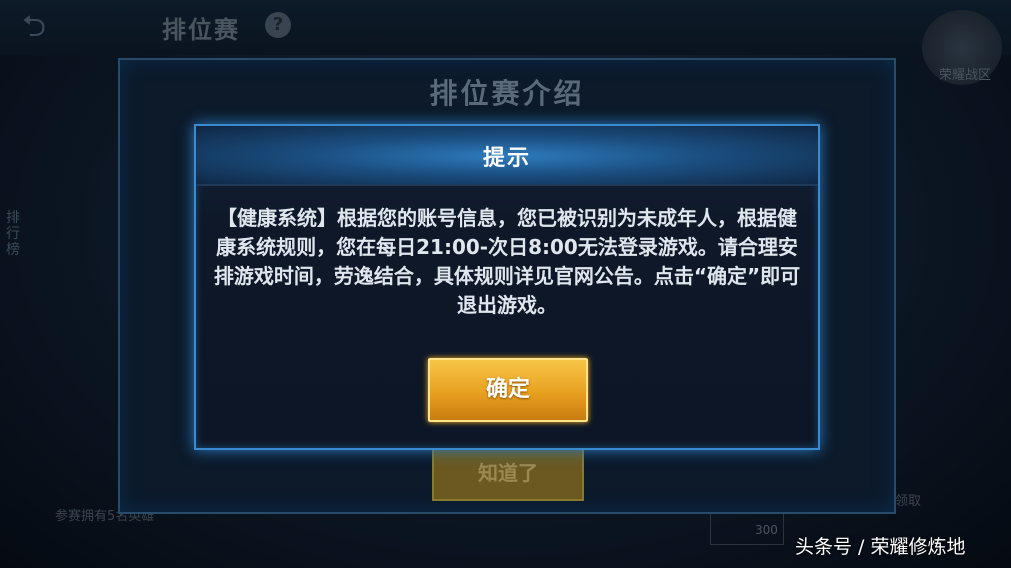 The width and height of the screenshot is (1011, 568). Describe the element at coordinates (880, 547) in the screenshot. I see `watermark: 头条号 / 荣耀修炼地` at that location.